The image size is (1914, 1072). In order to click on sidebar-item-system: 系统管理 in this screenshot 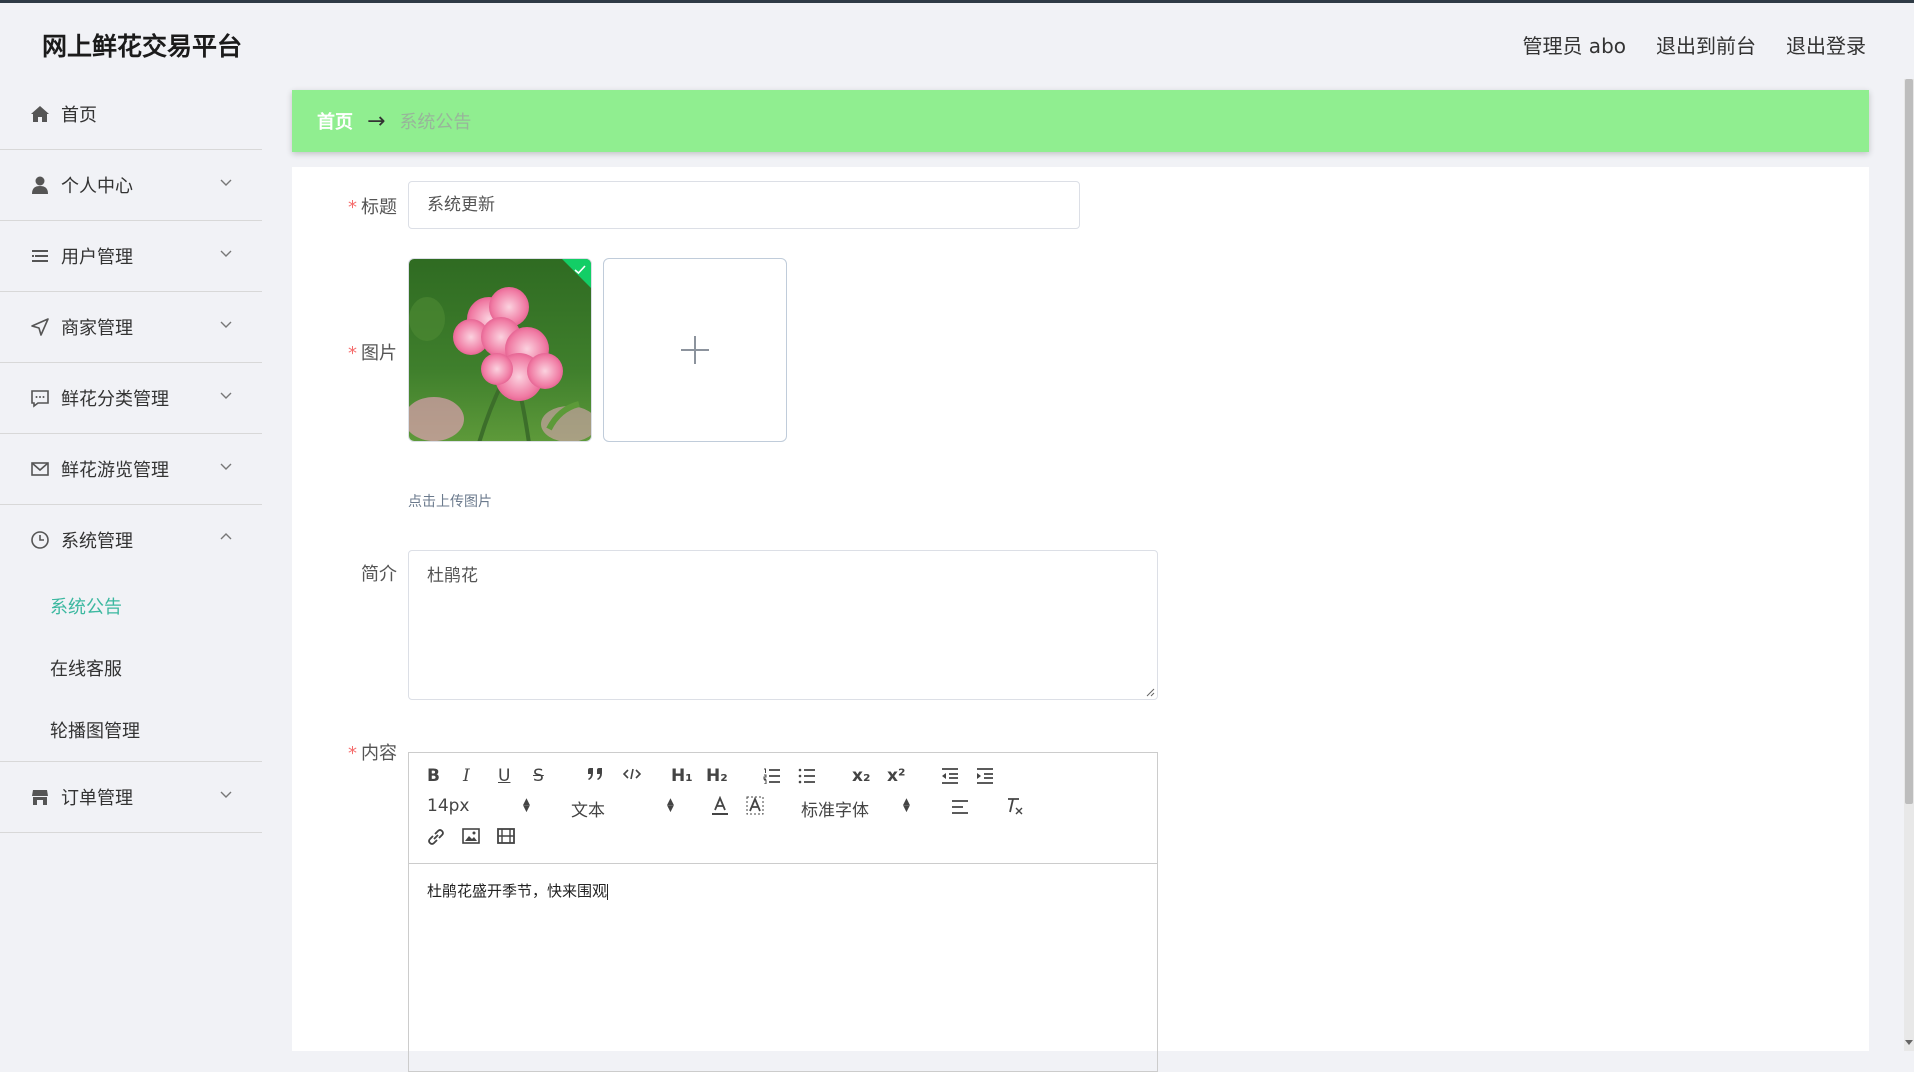, I will do `click(131, 540)`.